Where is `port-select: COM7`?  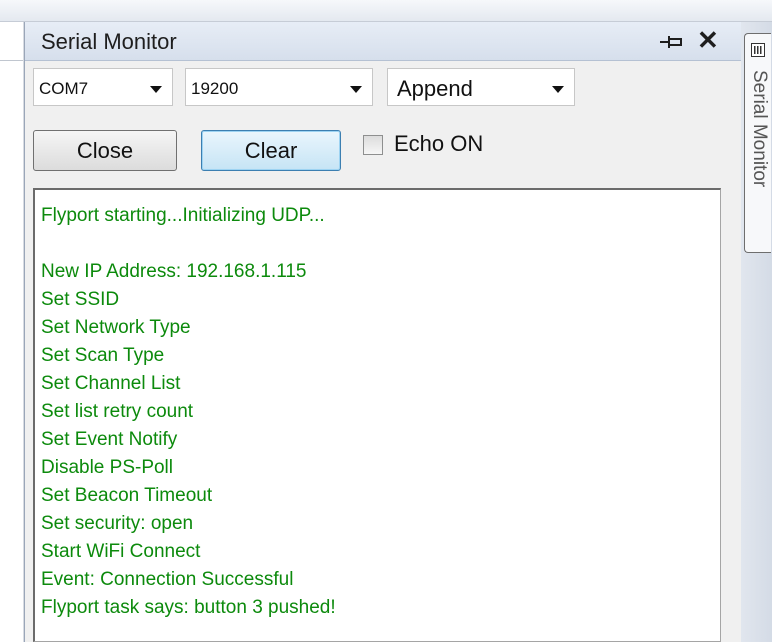
port-select: COM7 is located at coordinates (103, 87).